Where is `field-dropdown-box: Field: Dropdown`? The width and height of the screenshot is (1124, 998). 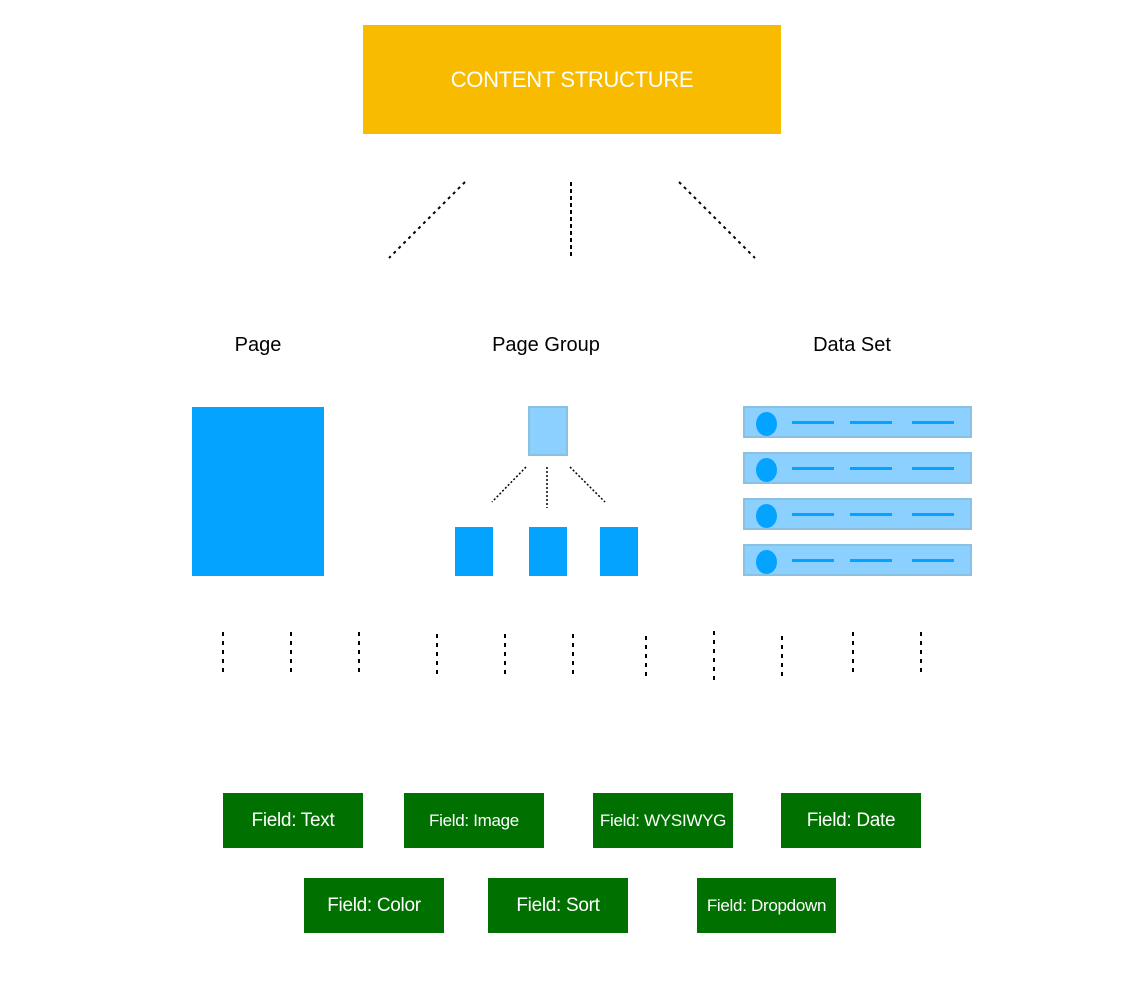 field-dropdown-box: Field: Dropdown is located at coordinates (766, 905).